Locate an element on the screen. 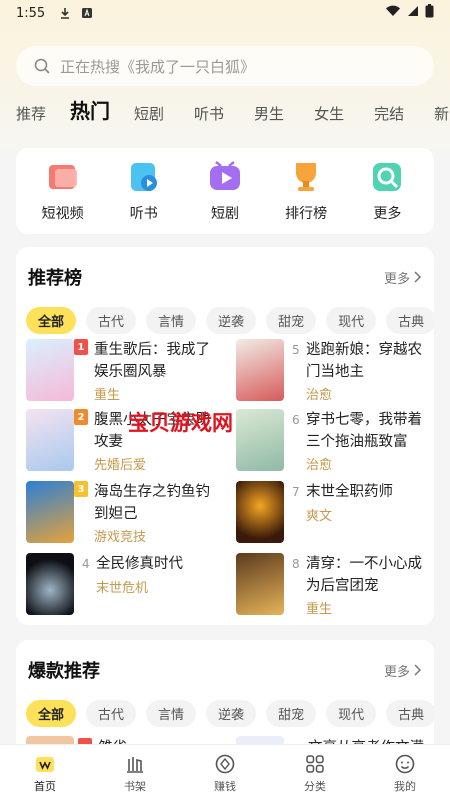 This screenshot has height=800, width=450. nav-bookshelf-label: 书架 is located at coordinates (135, 786).